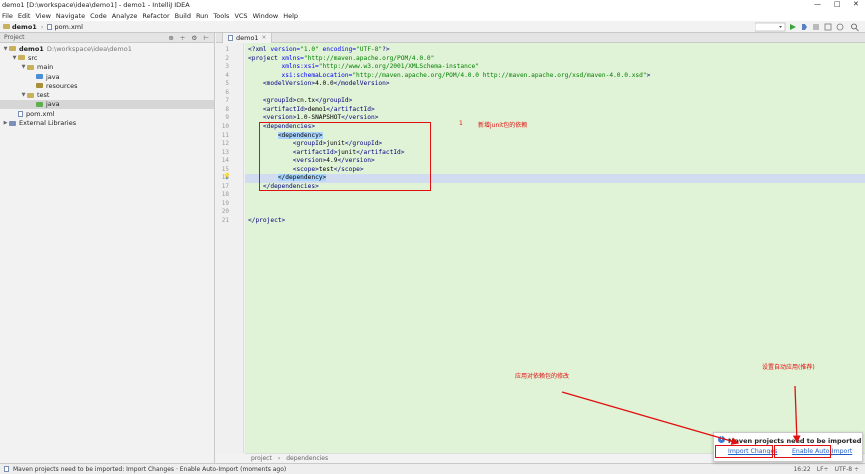  I want to click on annotation-arrows, so click(681, 415).